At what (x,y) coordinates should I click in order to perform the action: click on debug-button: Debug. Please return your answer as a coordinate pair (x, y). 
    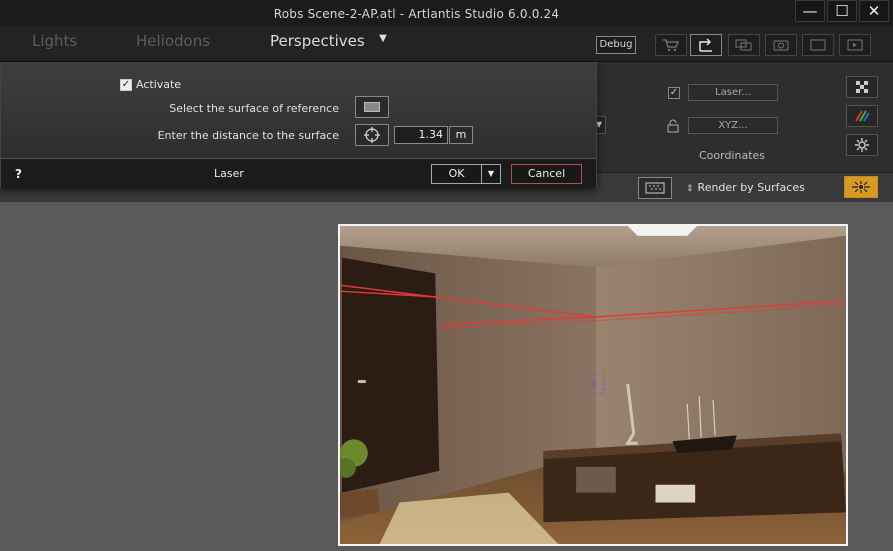
    Looking at the image, I should click on (616, 45).